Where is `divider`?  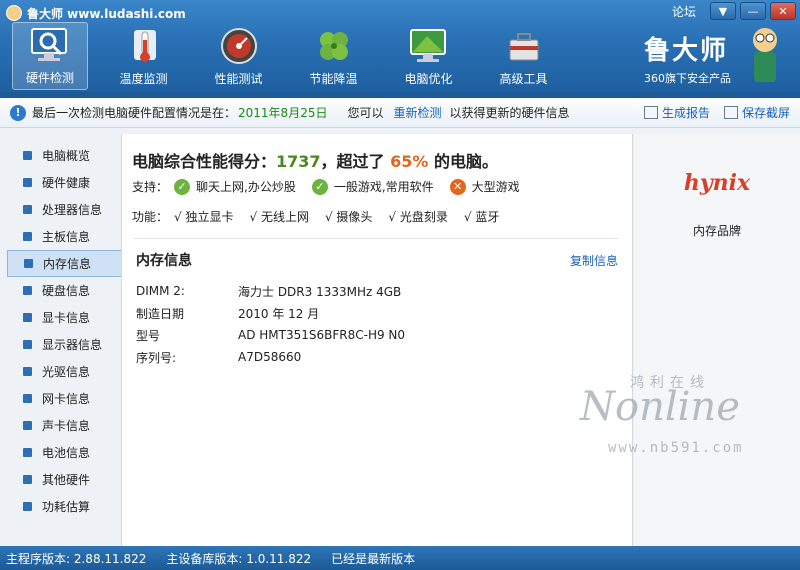
divider is located at coordinates (376, 238).